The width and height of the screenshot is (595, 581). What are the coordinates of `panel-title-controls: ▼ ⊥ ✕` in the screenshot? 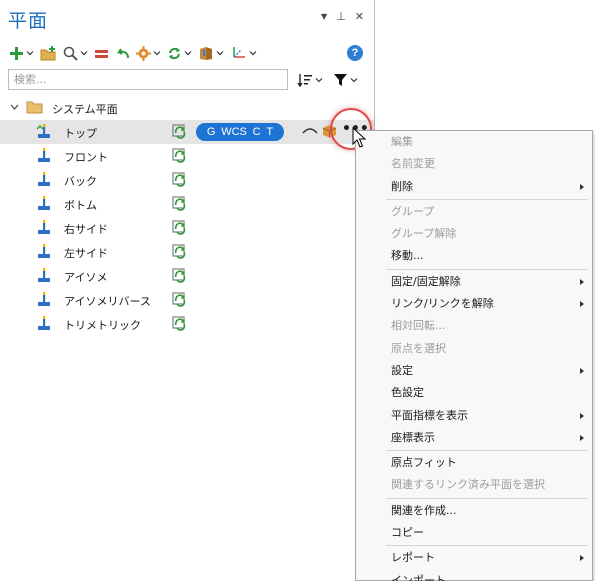 It's located at (342, 16).